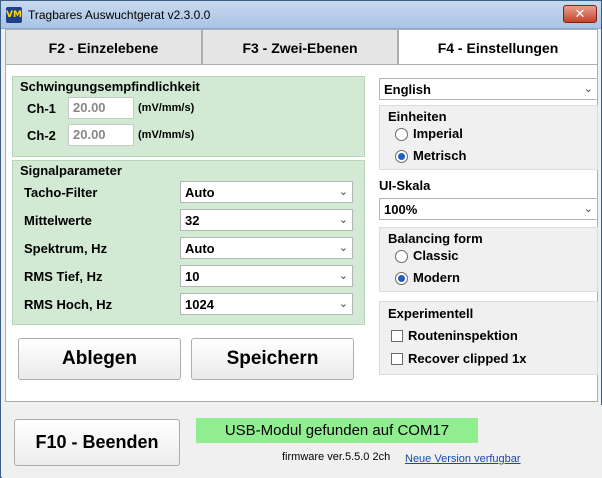 This screenshot has height=478, width=602. Describe the element at coordinates (192, 276) in the screenshot. I see `rms-low-value: 10` at that location.